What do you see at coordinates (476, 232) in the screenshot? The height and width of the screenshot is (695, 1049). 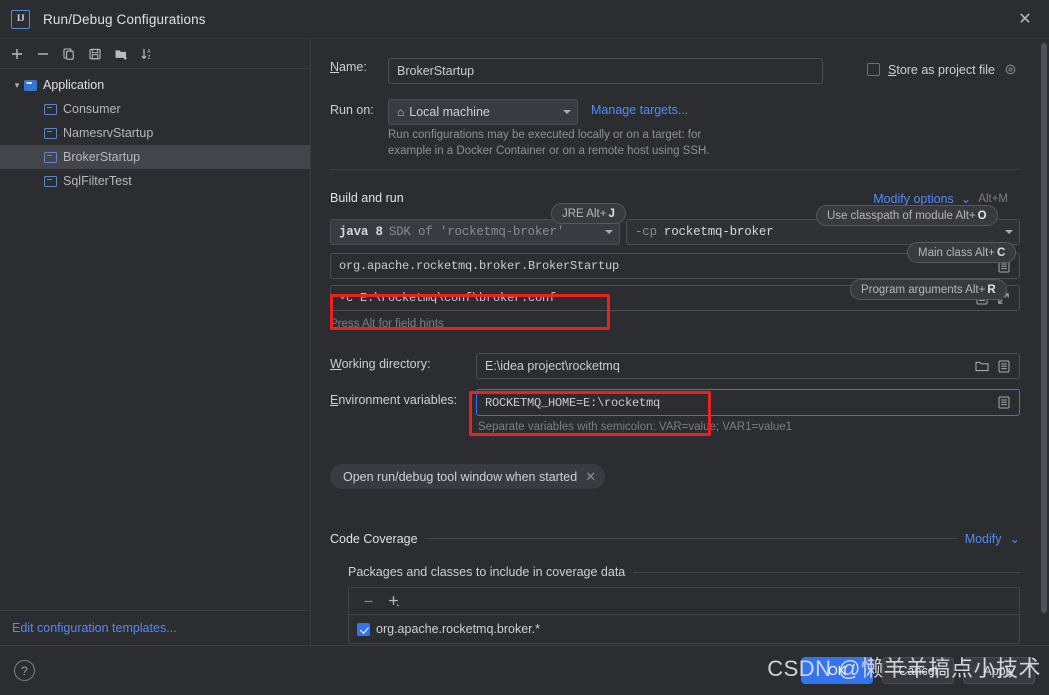 I see `jre-value-detail: SDK of 'rocketmq-broker'` at bounding box center [476, 232].